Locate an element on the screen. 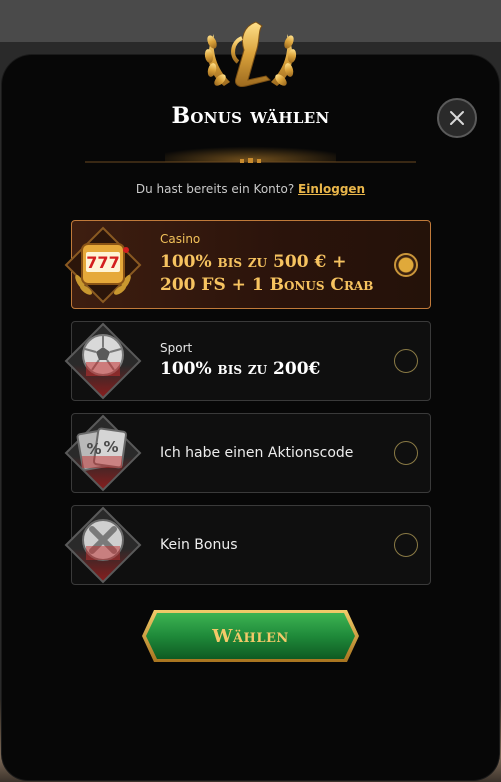  option-category-sport: Sport is located at coordinates (176, 348).